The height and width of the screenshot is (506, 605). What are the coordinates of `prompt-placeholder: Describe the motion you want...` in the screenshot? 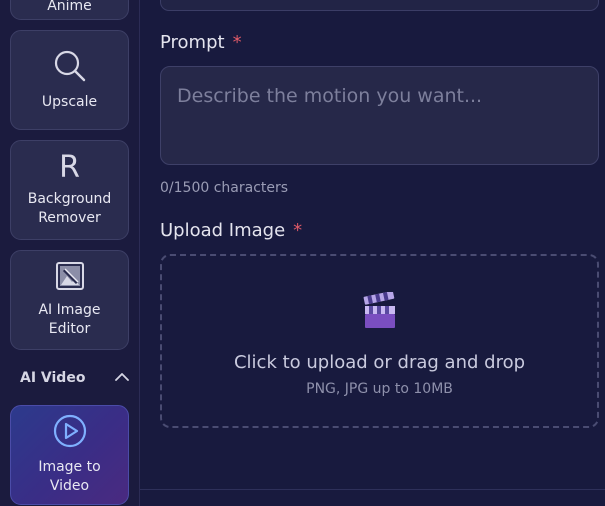 It's located at (330, 96).